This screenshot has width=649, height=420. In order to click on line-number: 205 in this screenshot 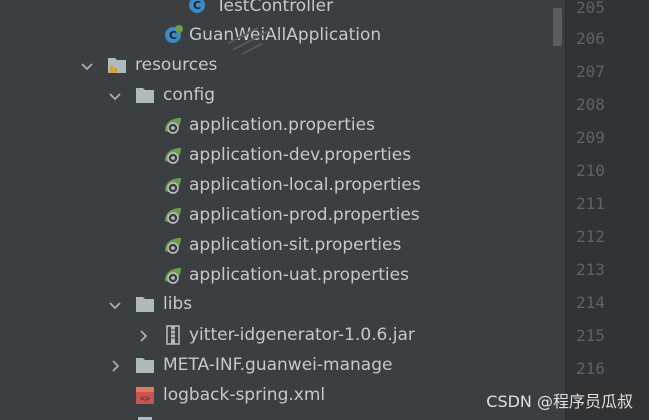, I will do `click(590, 8)`.